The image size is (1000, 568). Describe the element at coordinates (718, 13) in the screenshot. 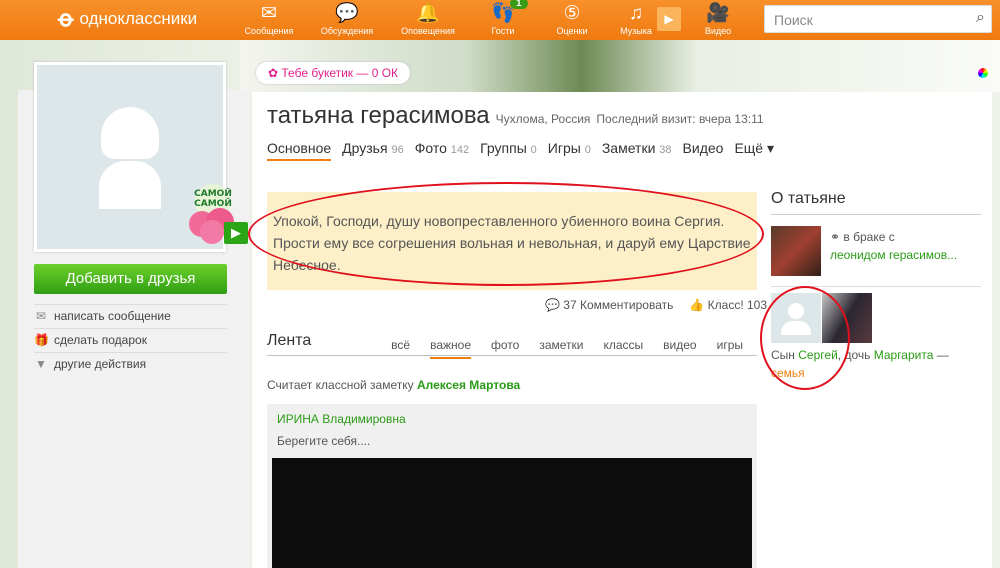

I see `video-camera-icon: 🎥` at that location.